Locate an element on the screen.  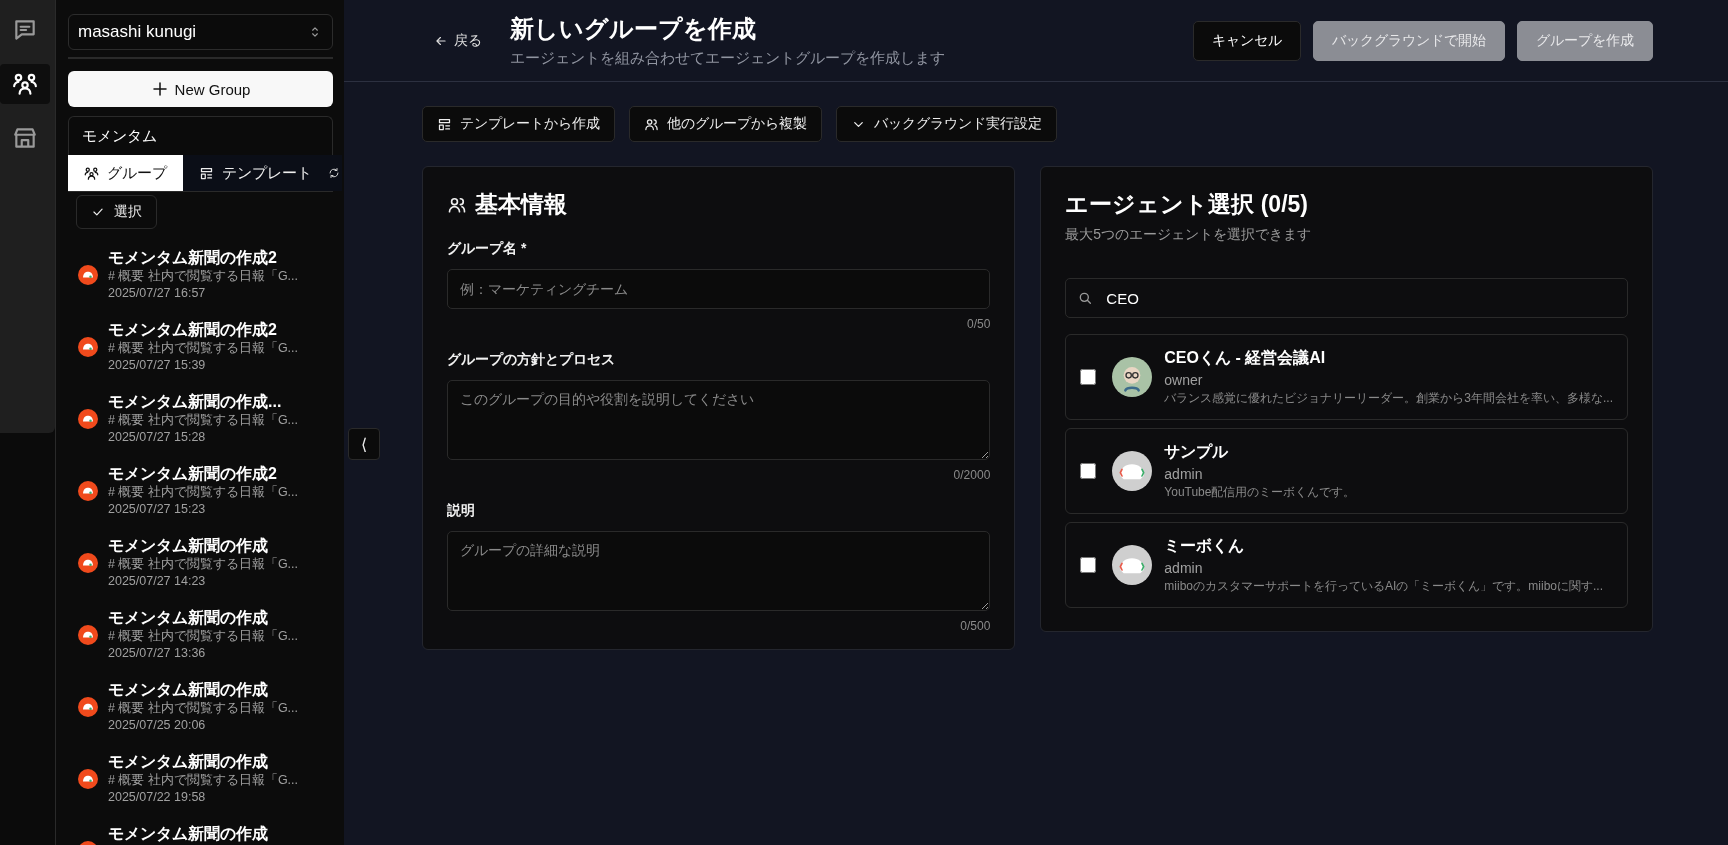
group-list-item: モメンタム新聞の作成 # 概要 社内で閲覧する日報「G... 2025/07/27 13:36 is located at coordinates (200, 635).